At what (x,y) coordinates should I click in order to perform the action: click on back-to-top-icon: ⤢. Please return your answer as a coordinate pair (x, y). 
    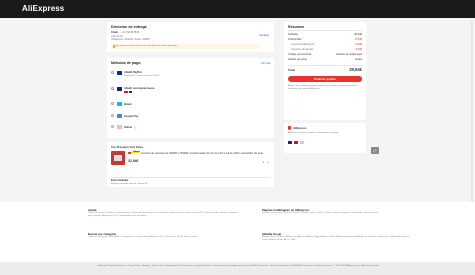
    Looking at the image, I should click on (375, 150).